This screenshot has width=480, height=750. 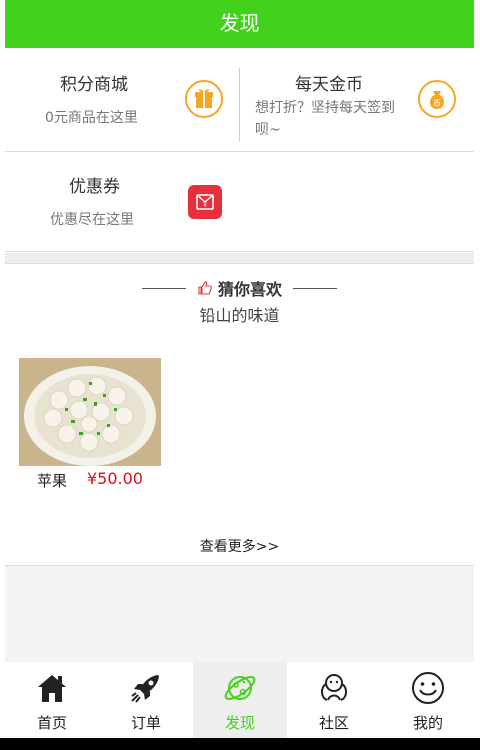 I want to click on page-header: 发现, so click(x=239, y=24).